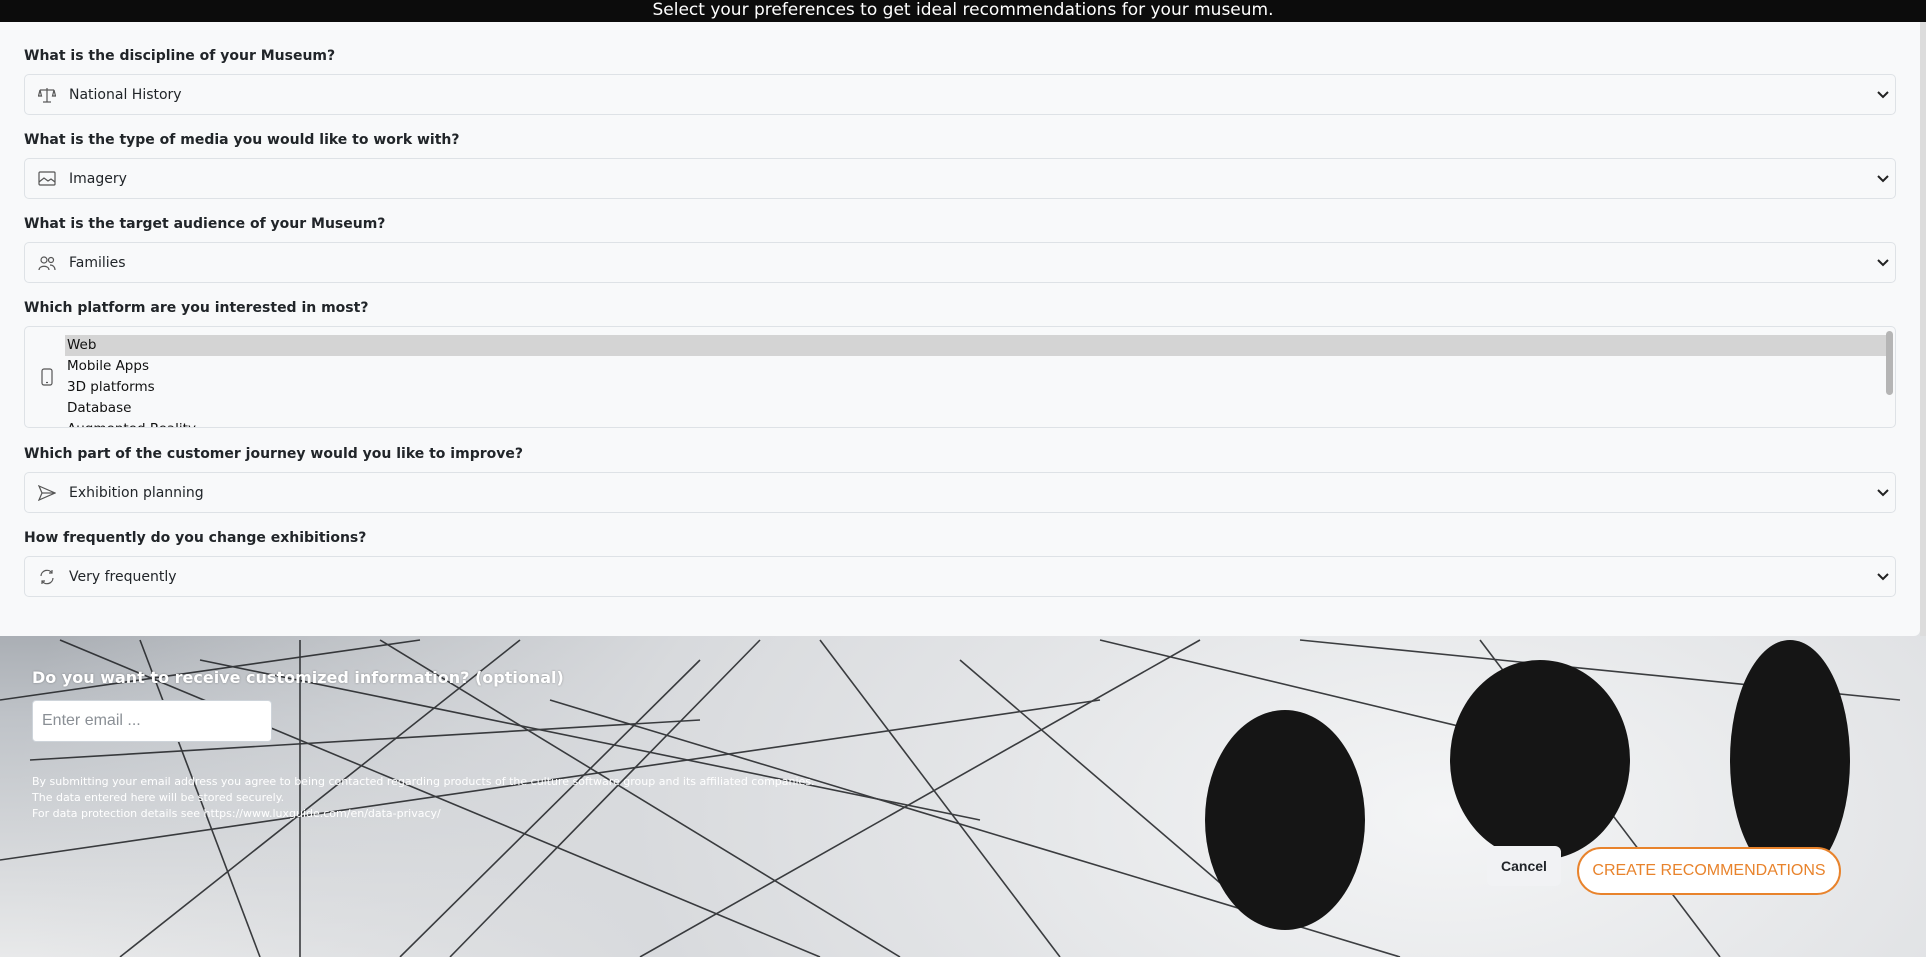  I want to click on media-value: Imagery, so click(98, 178).